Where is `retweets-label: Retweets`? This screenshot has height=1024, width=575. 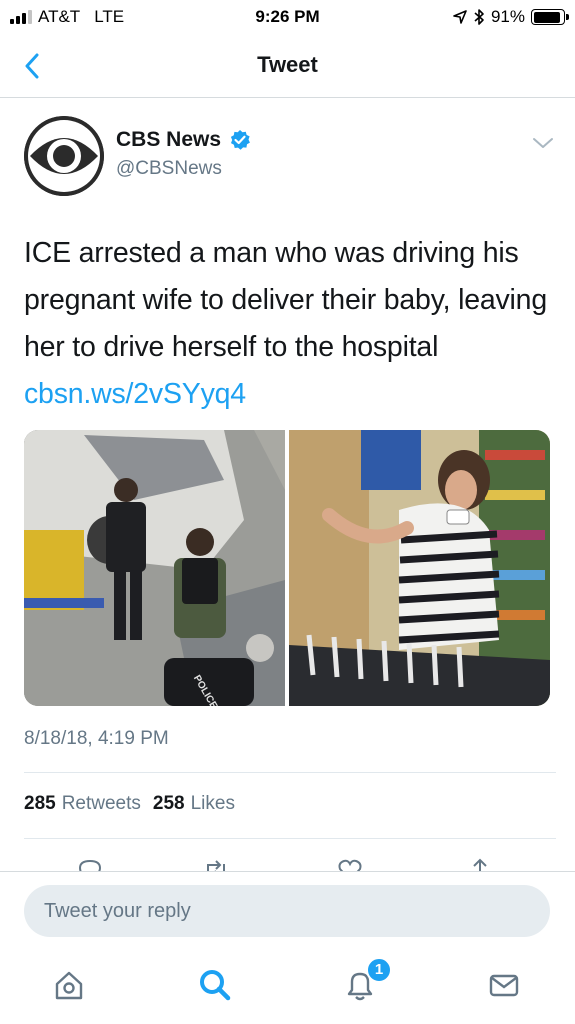
retweets-label: Retweets is located at coordinates (101, 803).